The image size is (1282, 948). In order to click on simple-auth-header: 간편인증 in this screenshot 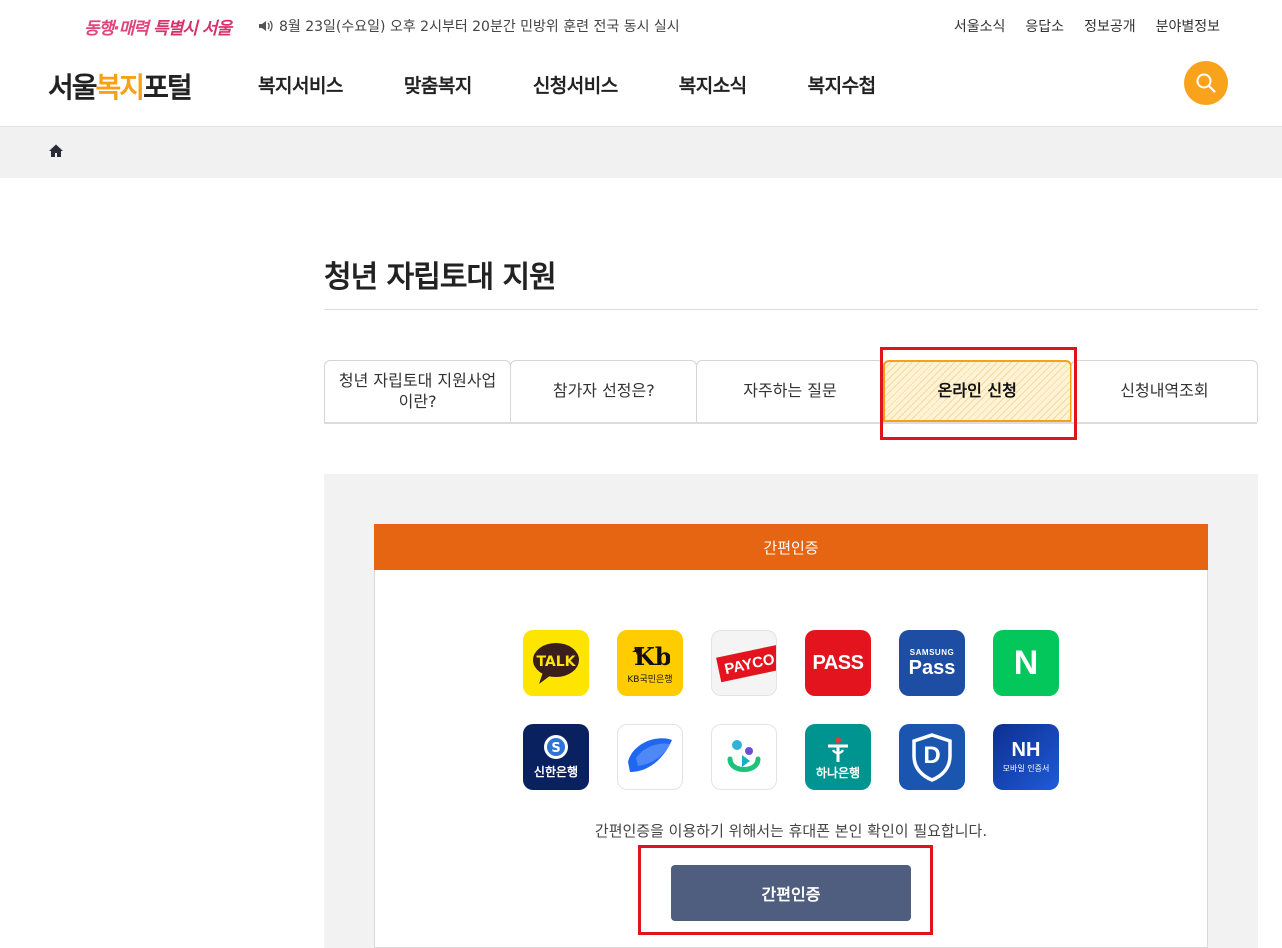, I will do `click(791, 547)`.